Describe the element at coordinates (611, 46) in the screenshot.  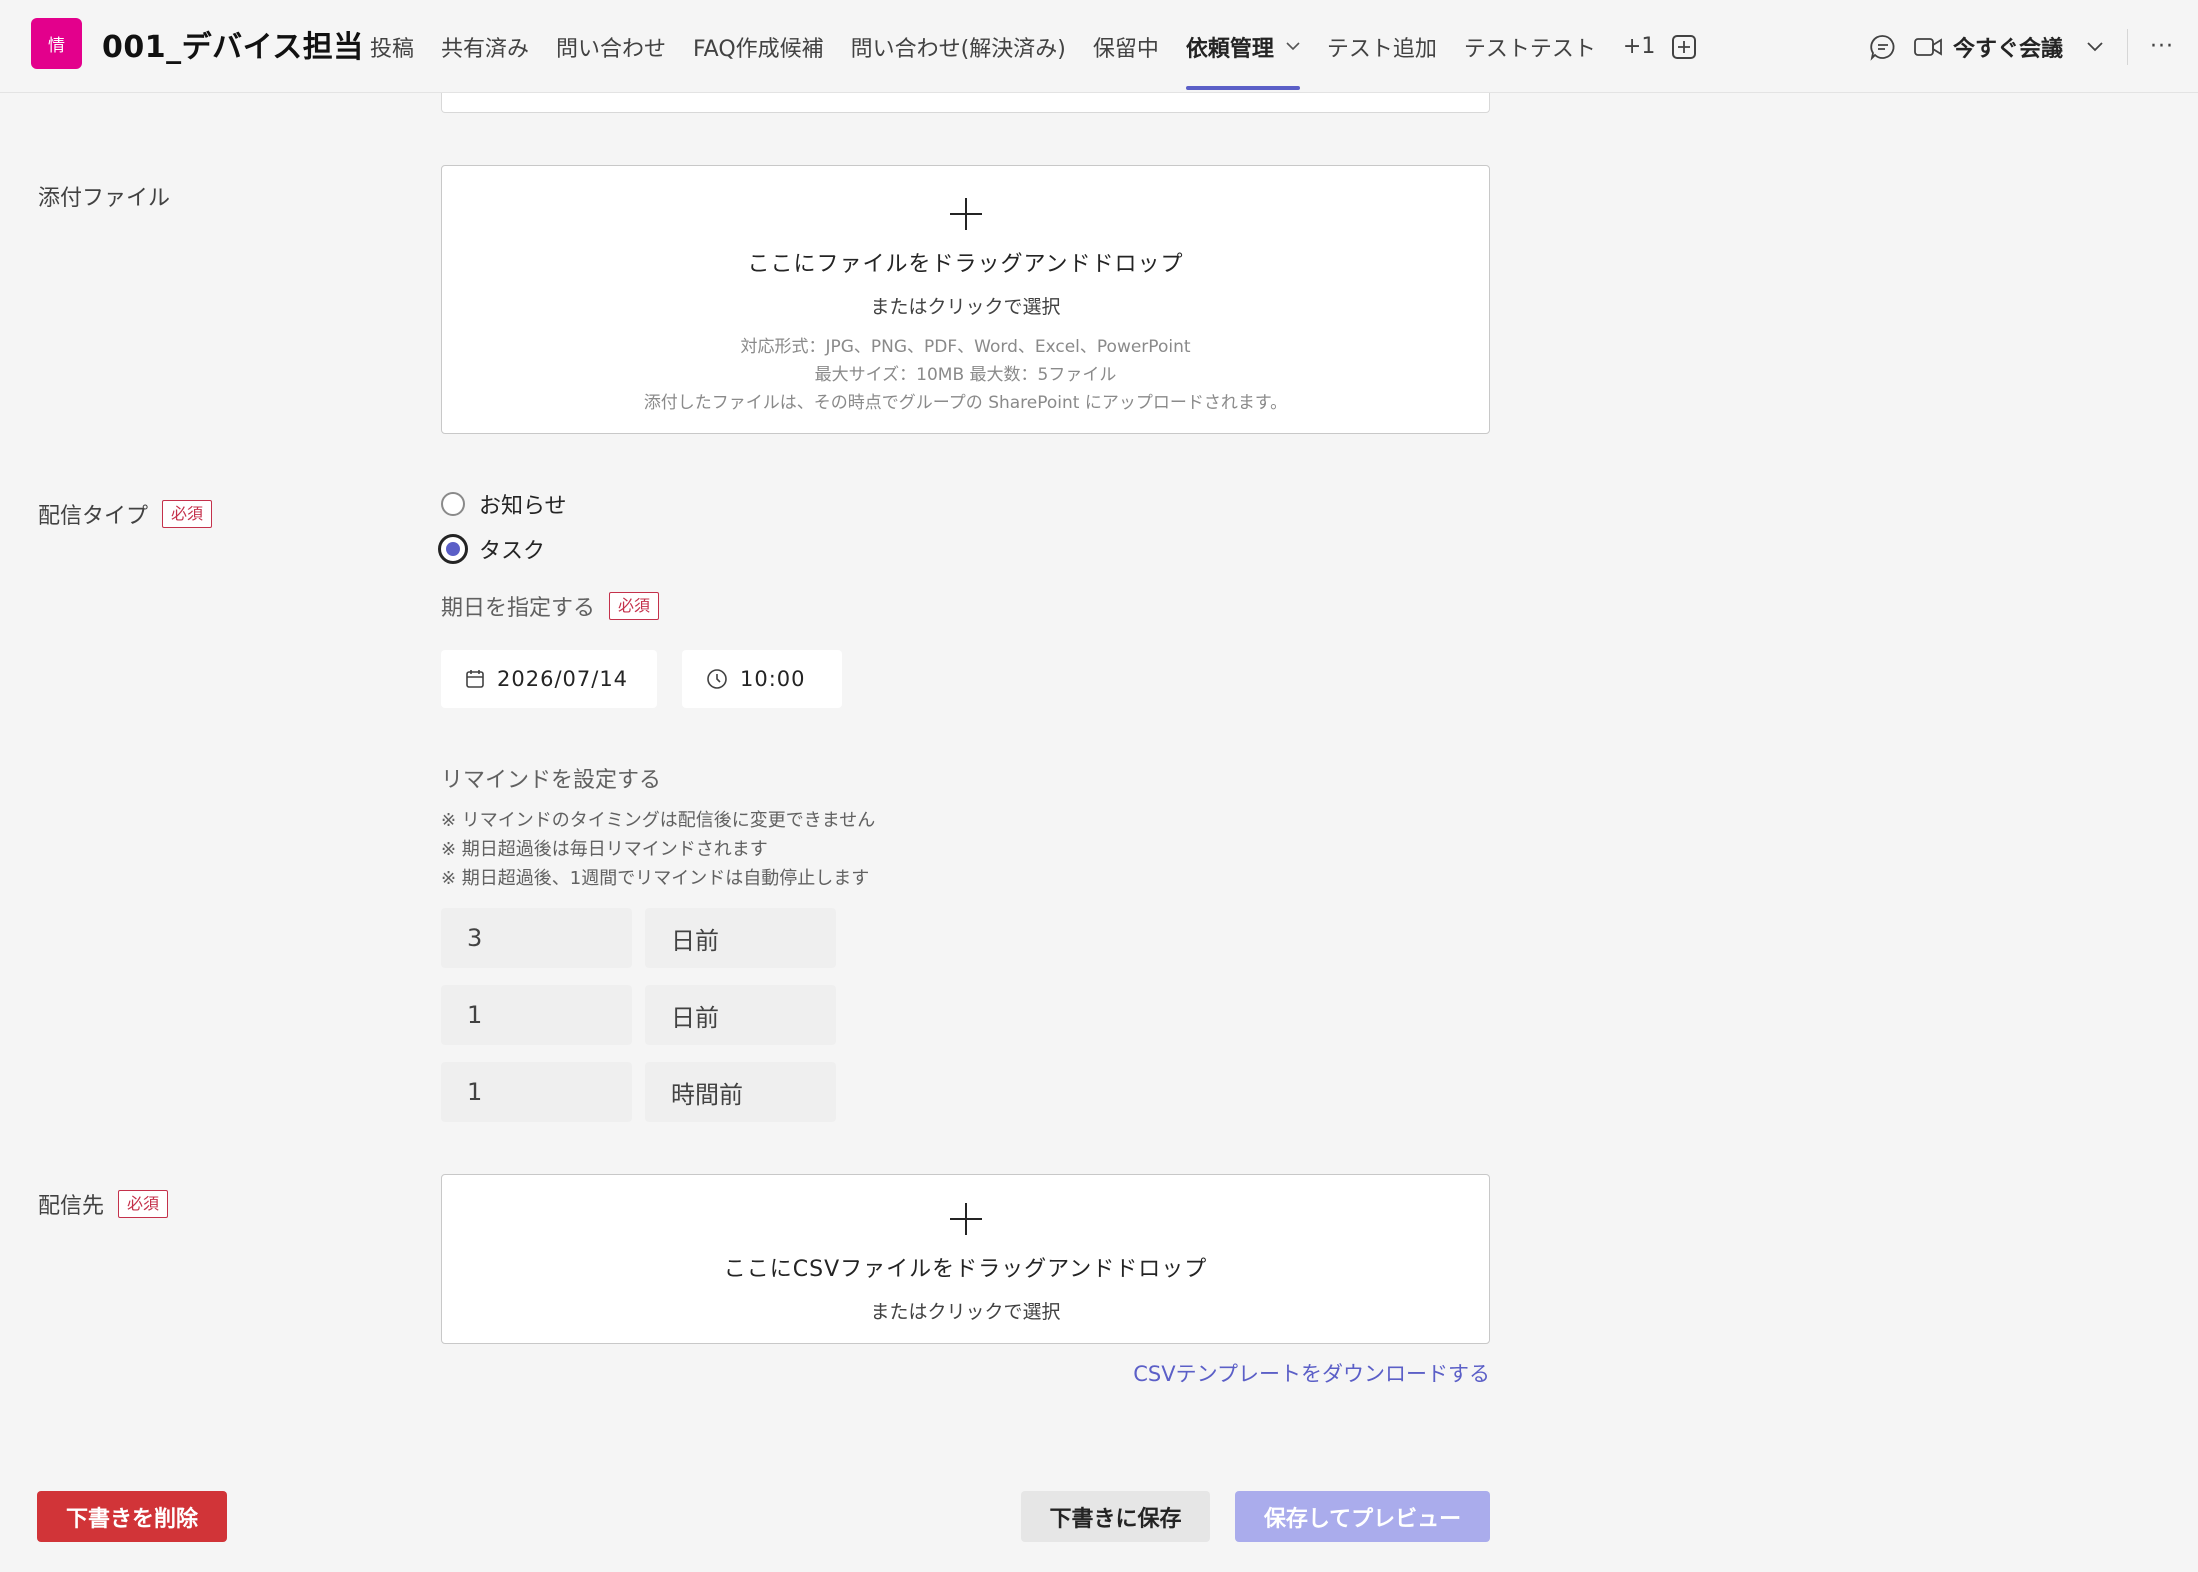
I see `tab-inquiries: 問い合わせ` at that location.